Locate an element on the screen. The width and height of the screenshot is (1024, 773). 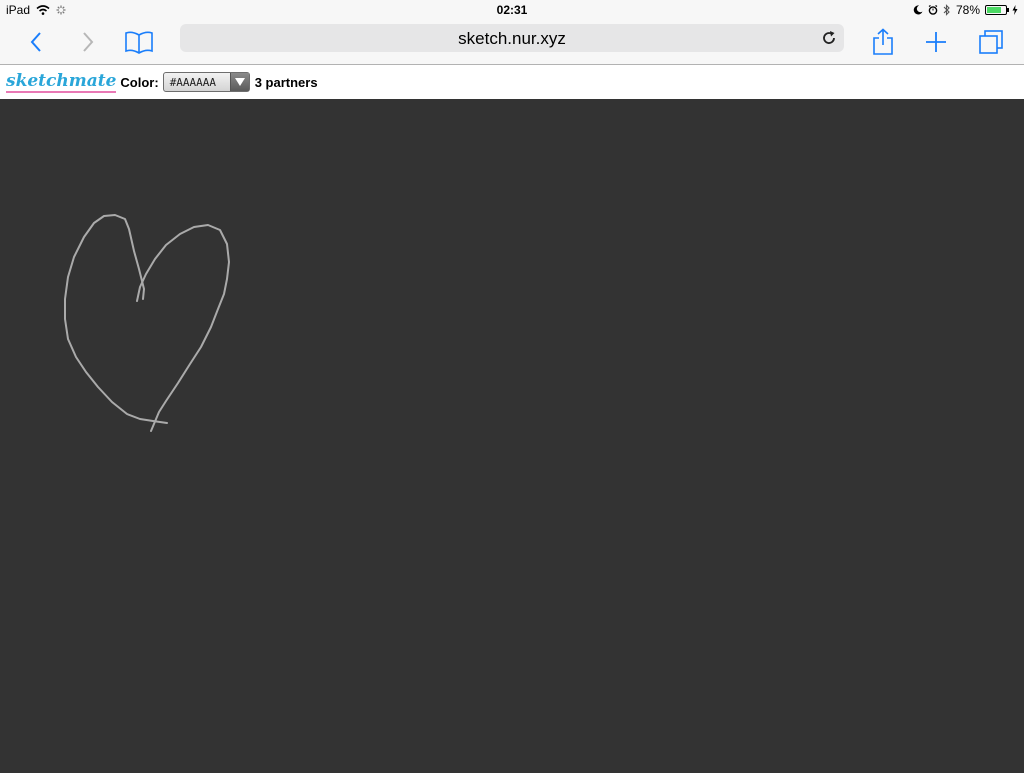
alarm-icon is located at coordinates (933, 10).